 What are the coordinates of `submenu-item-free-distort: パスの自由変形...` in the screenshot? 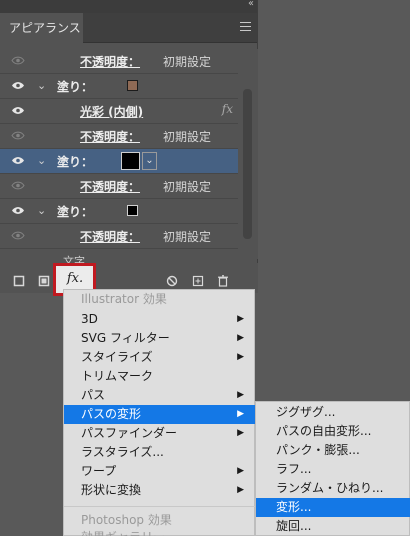 It's located at (333, 431).